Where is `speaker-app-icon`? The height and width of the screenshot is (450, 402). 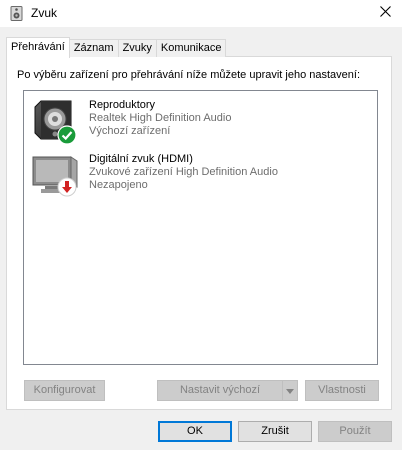
speaker-app-icon is located at coordinates (16, 13).